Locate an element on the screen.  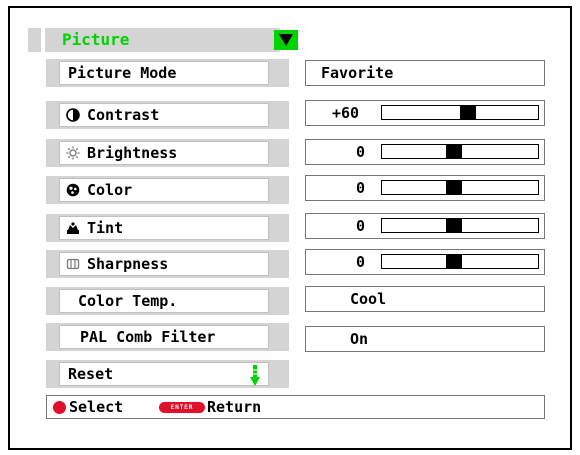
menu-item-color: Color is located at coordinates (167, 190).